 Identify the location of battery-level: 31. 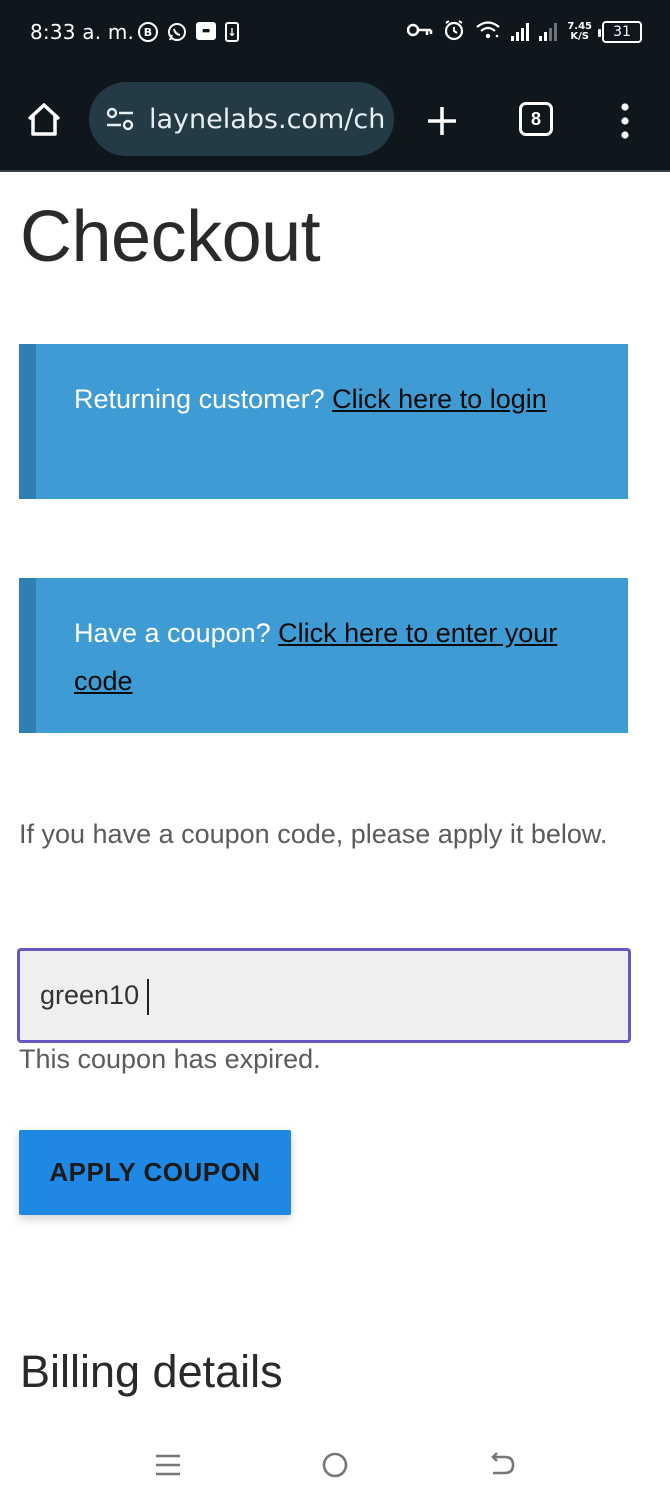
(622, 32).